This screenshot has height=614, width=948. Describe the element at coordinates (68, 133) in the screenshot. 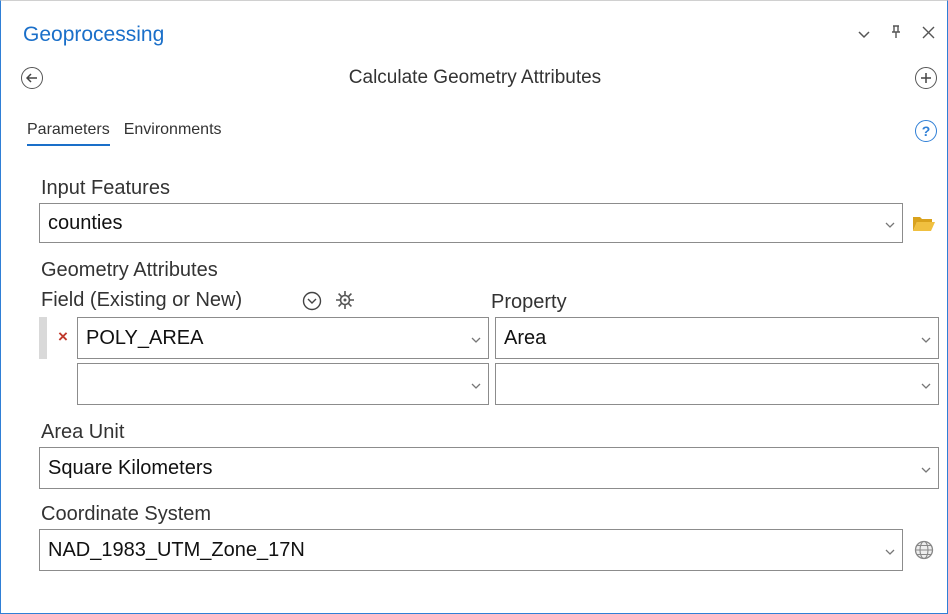

I see `tab-parameters: Parameters` at that location.